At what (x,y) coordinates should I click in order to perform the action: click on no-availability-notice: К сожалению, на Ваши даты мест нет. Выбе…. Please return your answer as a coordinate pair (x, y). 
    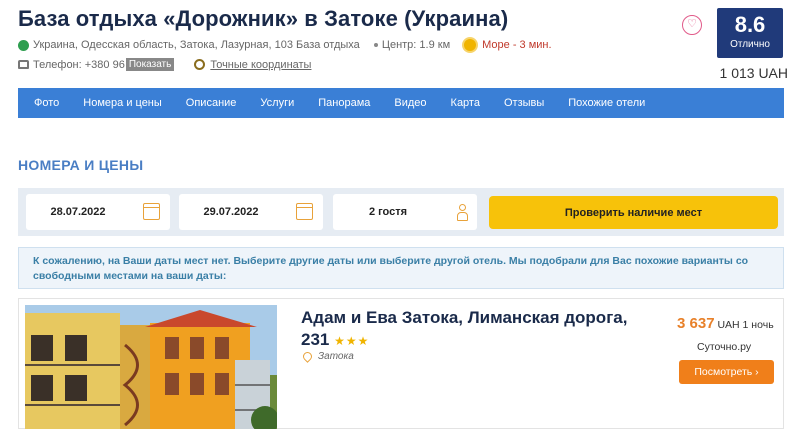
    Looking at the image, I should click on (401, 268).